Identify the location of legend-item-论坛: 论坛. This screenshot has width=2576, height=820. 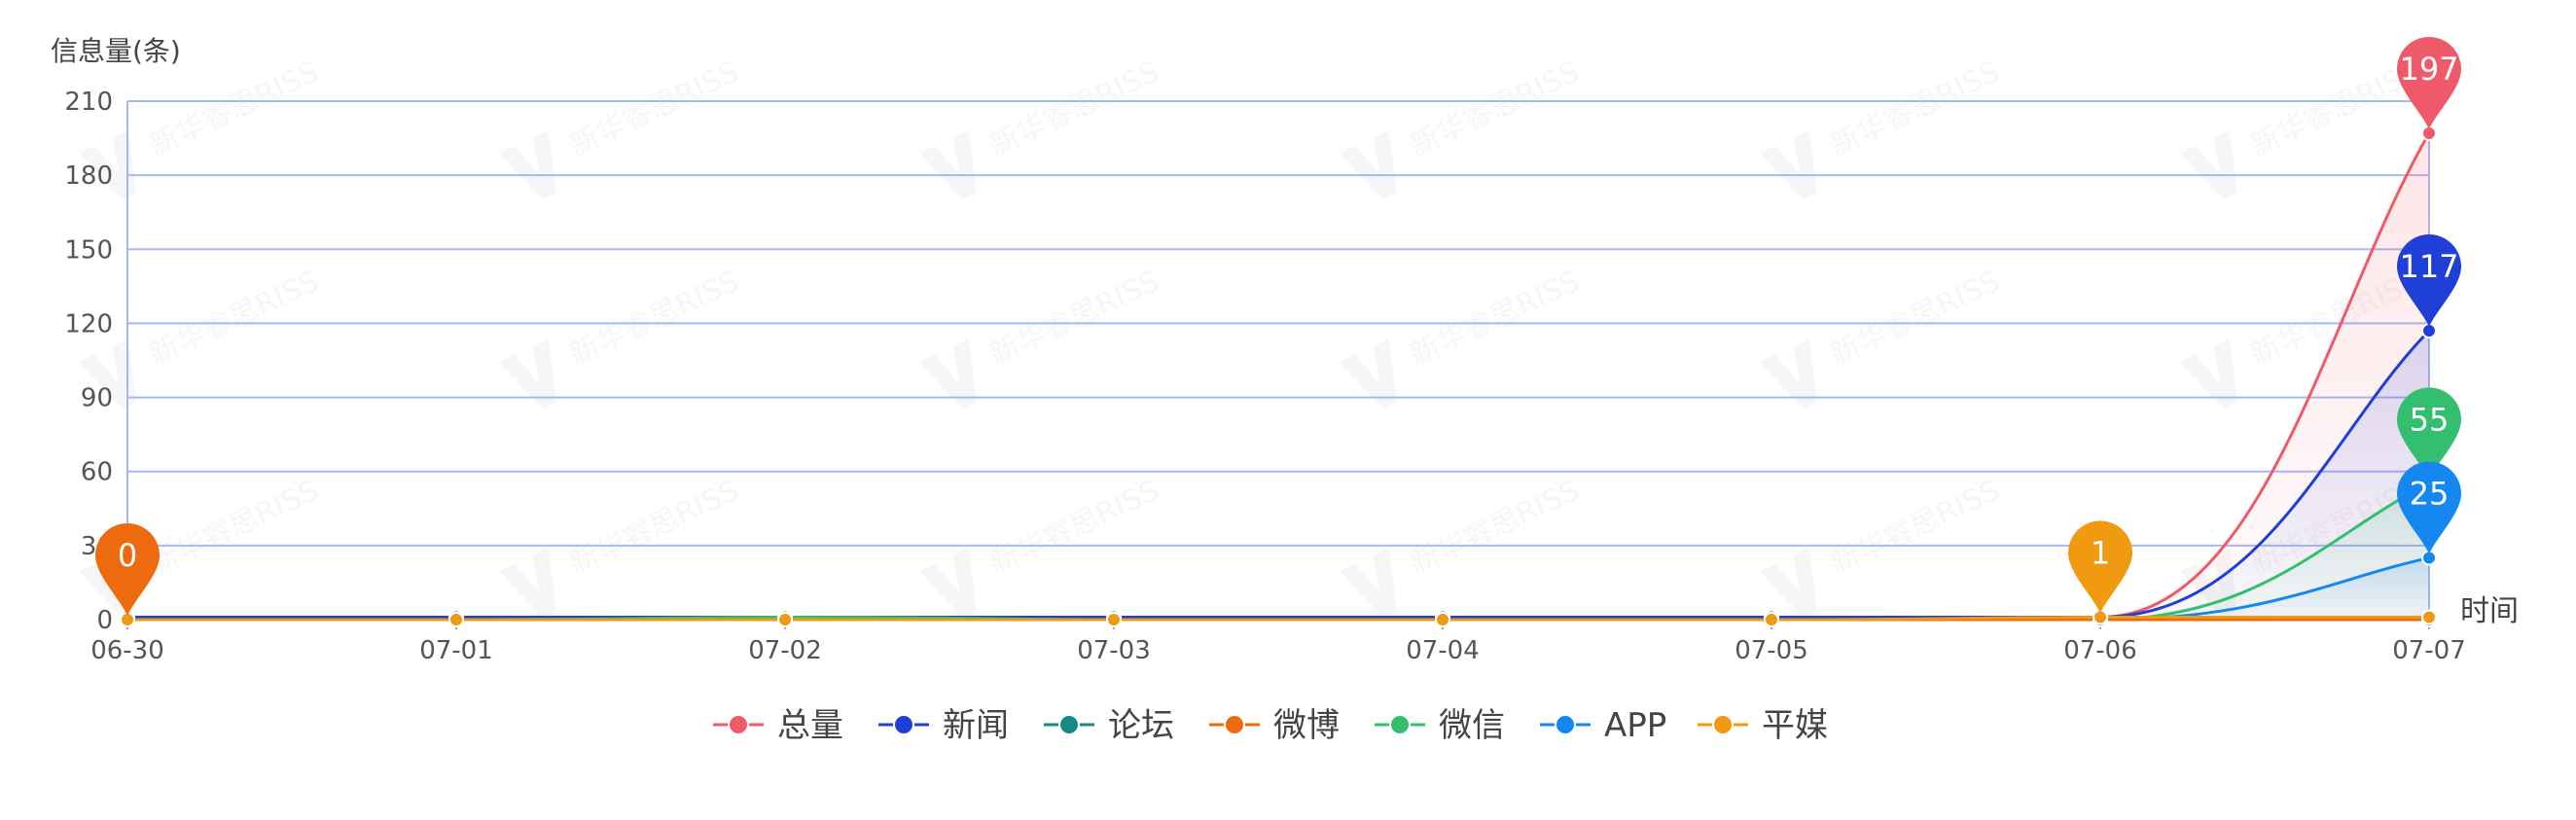
(1109, 725).